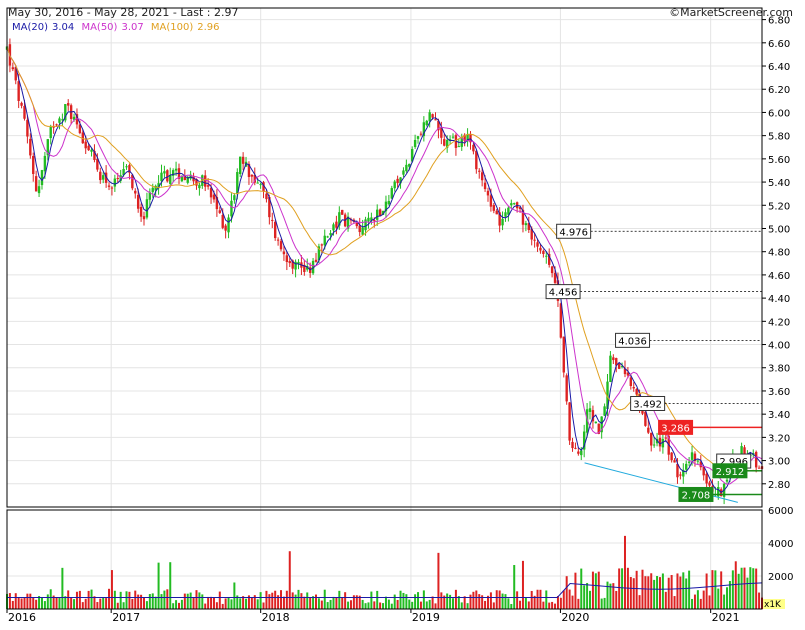  Describe the element at coordinates (99, 27) in the screenshot. I see `ma50-legend-label: MA(50)` at that location.